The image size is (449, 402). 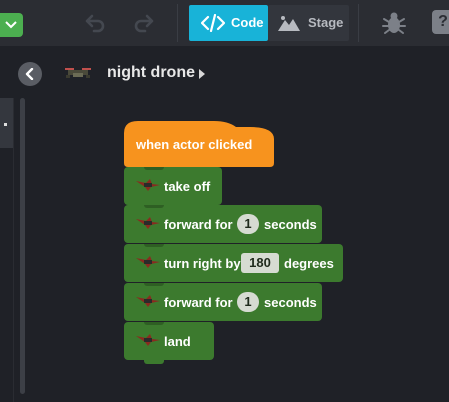 What do you see at coordinates (247, 22) in the screenshot?
I see `tab-code-label: Code` at bounding box center [247, 22].